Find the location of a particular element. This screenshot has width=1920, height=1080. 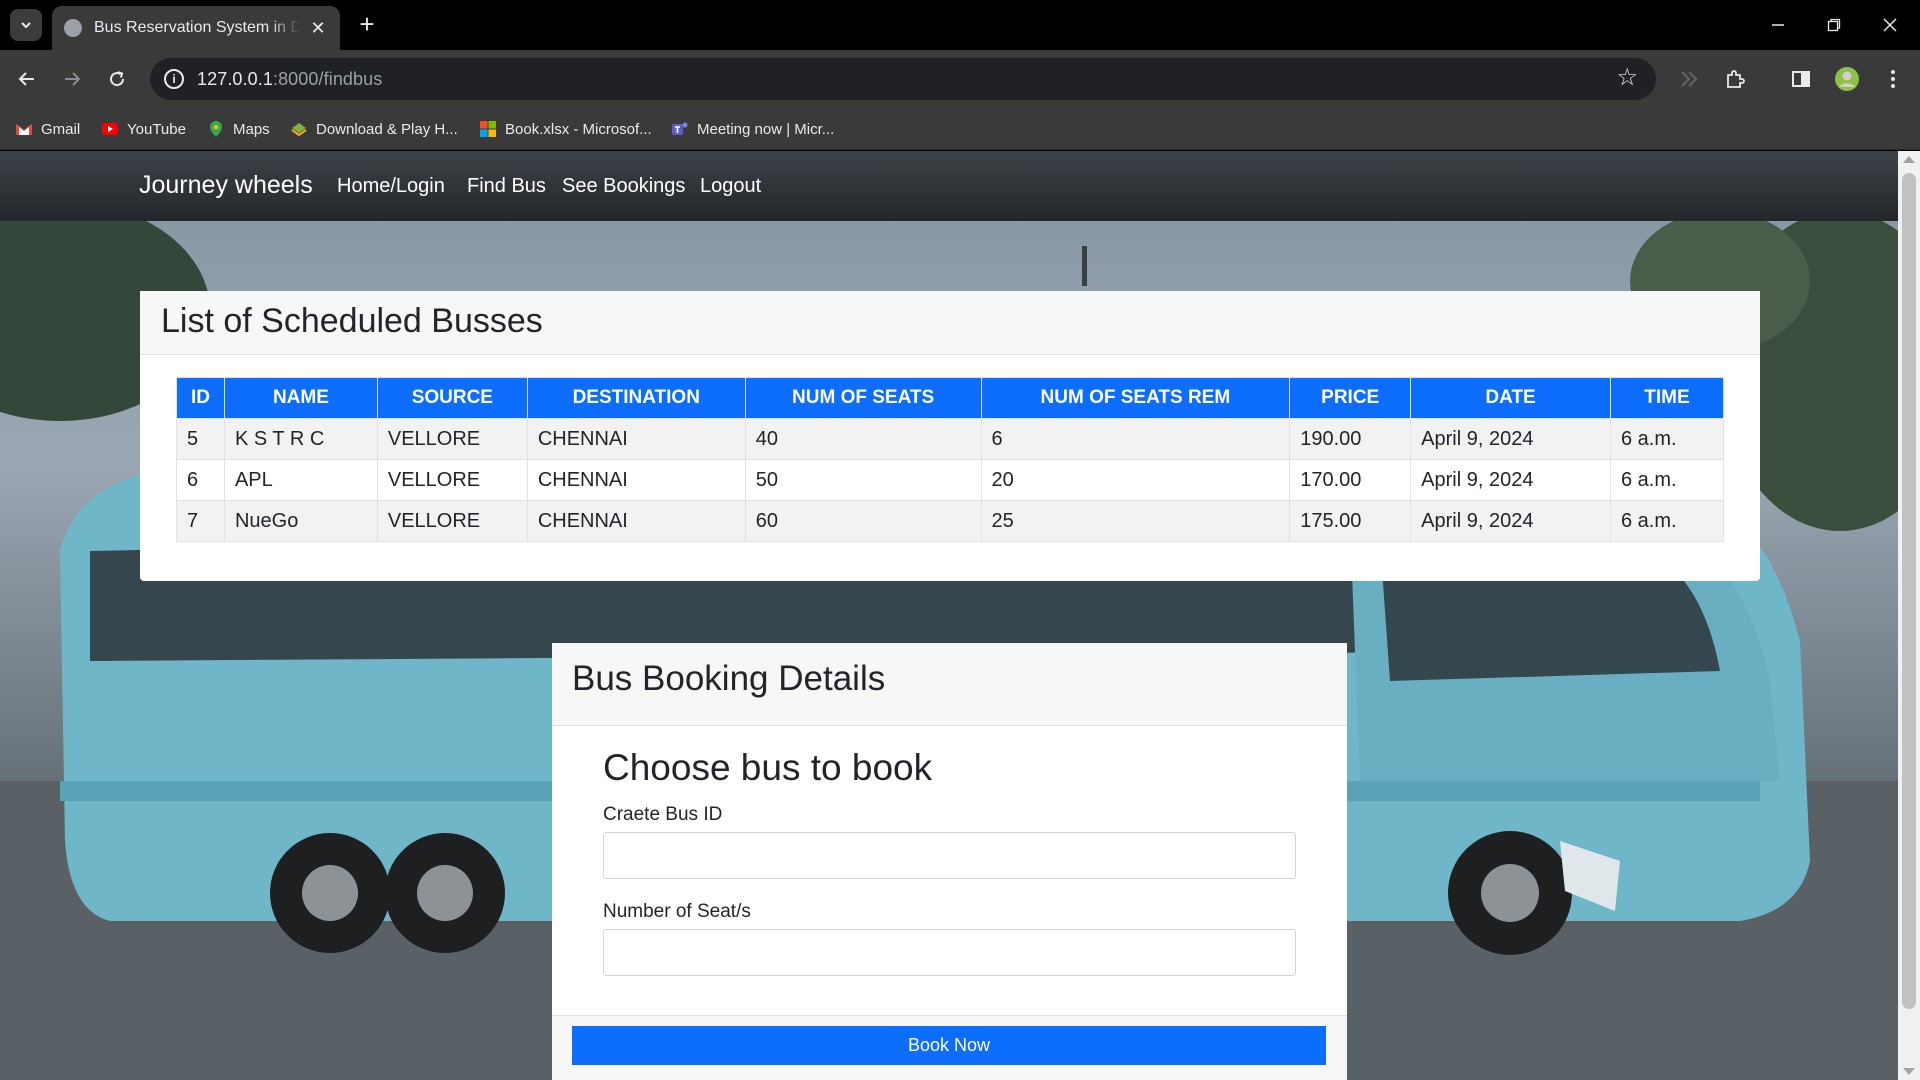

cell-id: 6 is located at coordinates (200, 480).